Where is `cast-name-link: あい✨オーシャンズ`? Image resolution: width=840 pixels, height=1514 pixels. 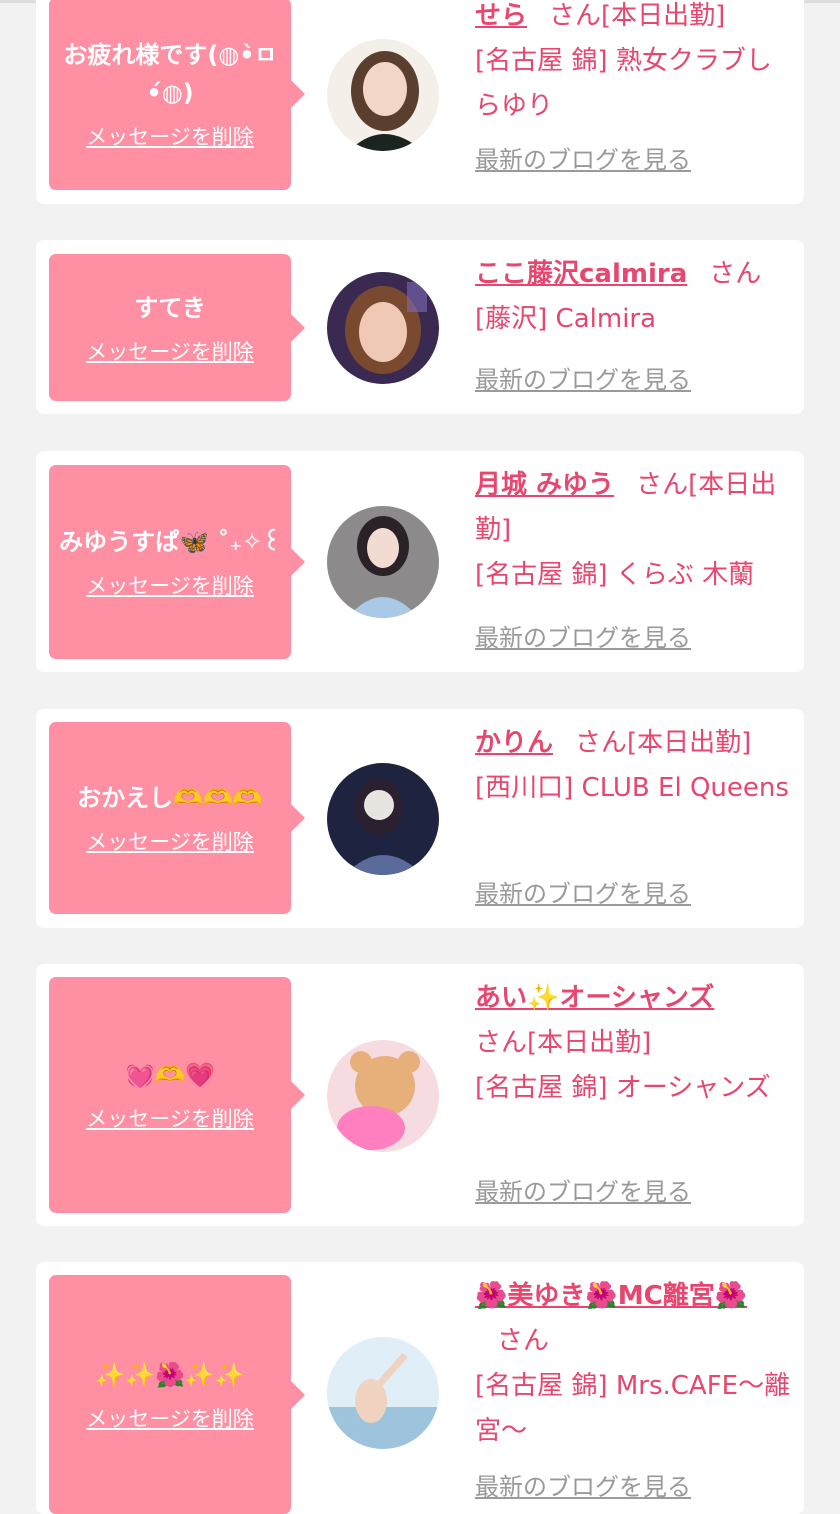
cast-name-link: あい✨オーシャンズ is located at coordinates (594, 998).